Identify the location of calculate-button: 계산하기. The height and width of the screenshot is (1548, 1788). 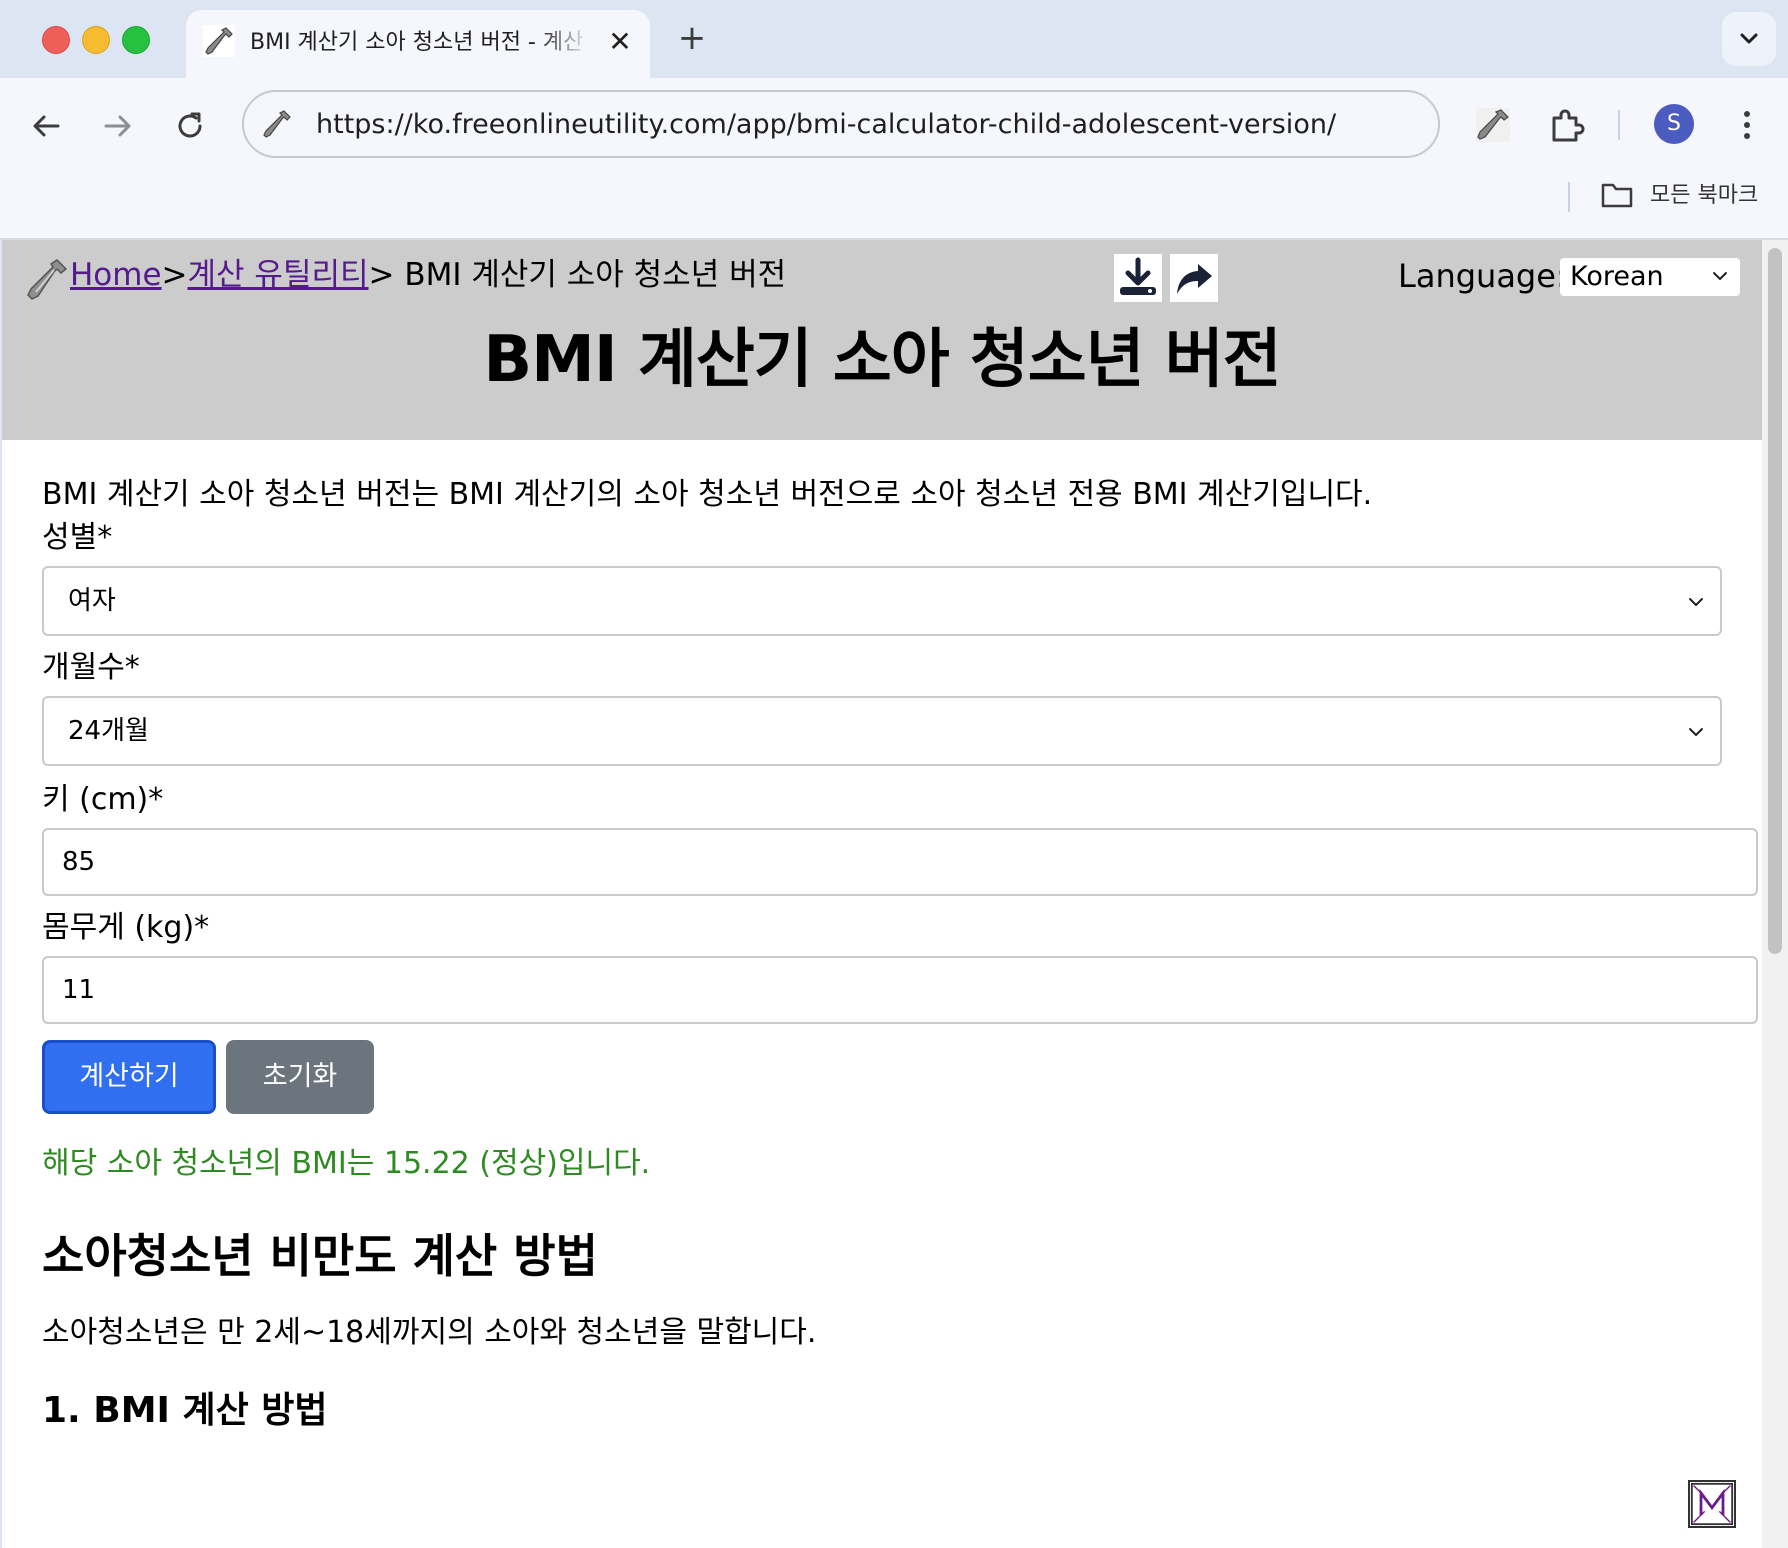
(129, 1077).